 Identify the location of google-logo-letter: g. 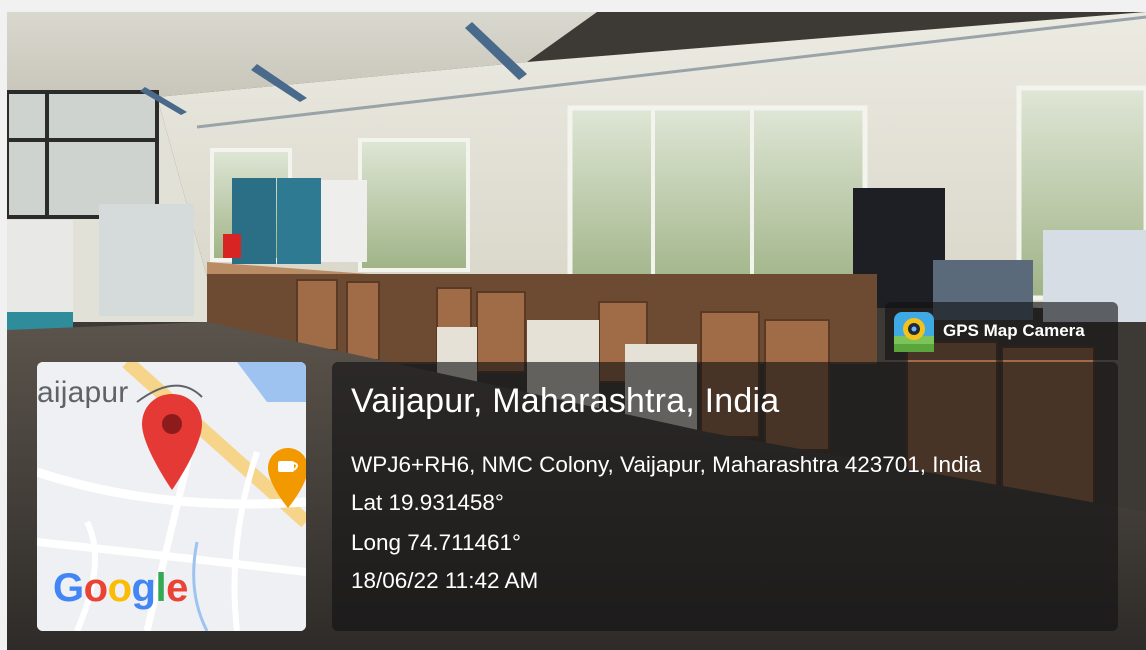
(143, 588).